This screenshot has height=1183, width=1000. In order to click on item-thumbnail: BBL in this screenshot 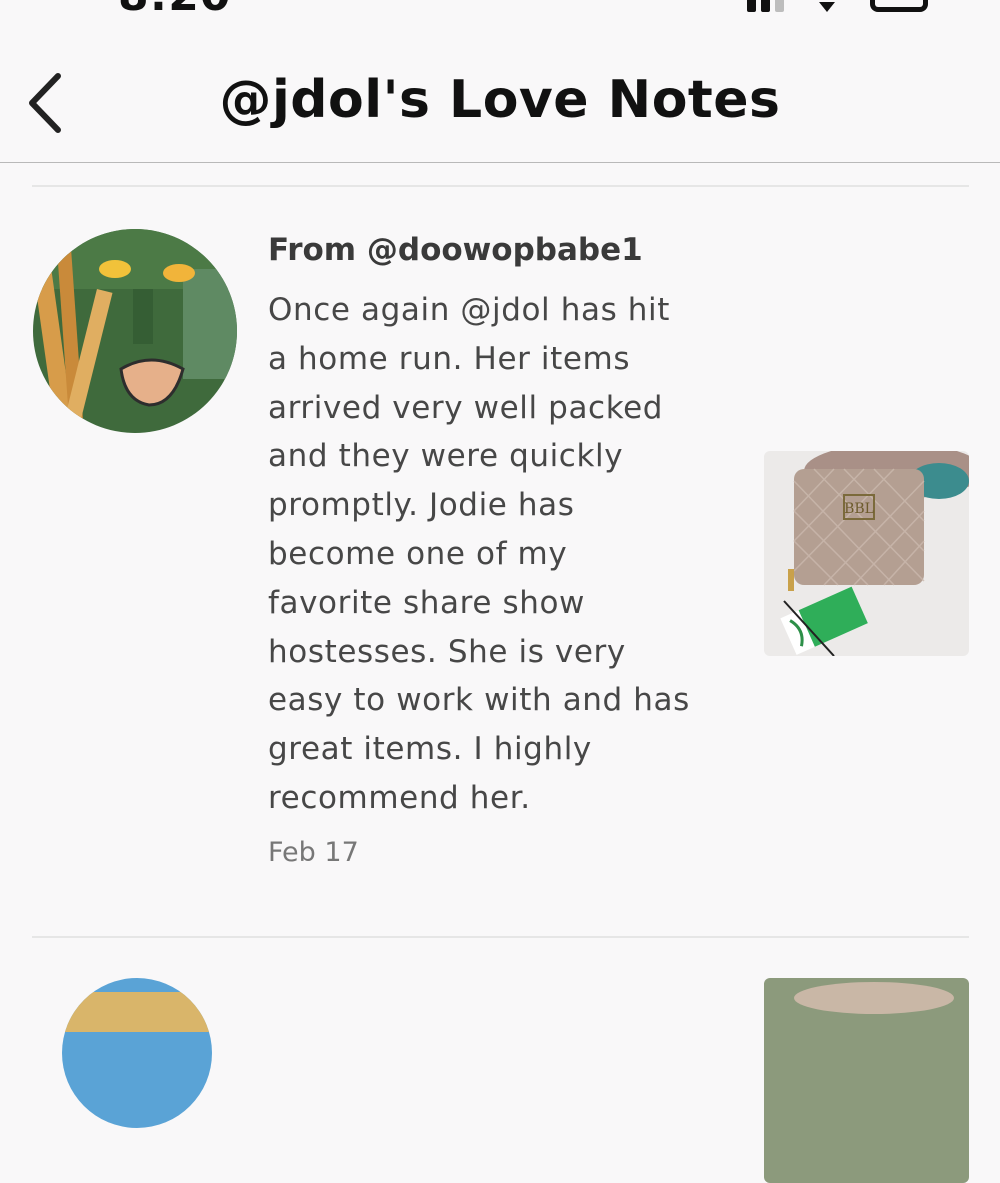, I will do `click(866, 553)`.